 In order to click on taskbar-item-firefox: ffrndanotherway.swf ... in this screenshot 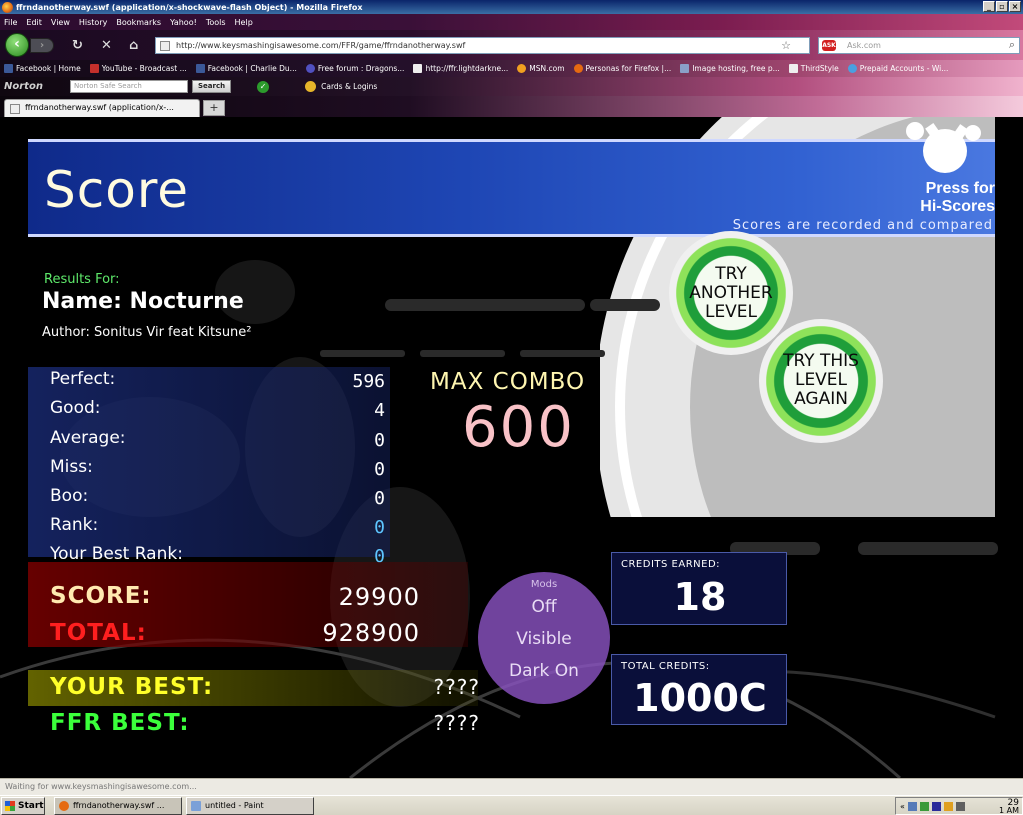, I will do `click(118, 806)`.